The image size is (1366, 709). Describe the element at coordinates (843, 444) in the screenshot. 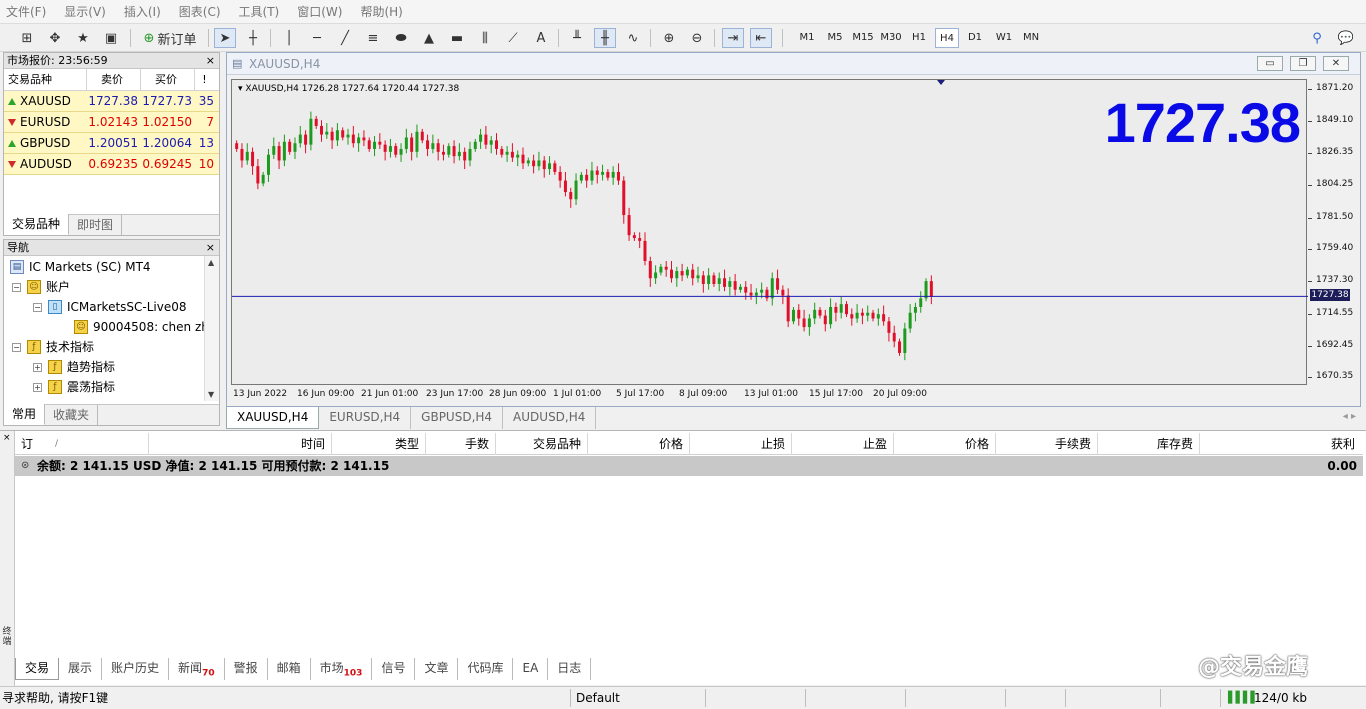

I see `col-tp: 止盈` at that location.